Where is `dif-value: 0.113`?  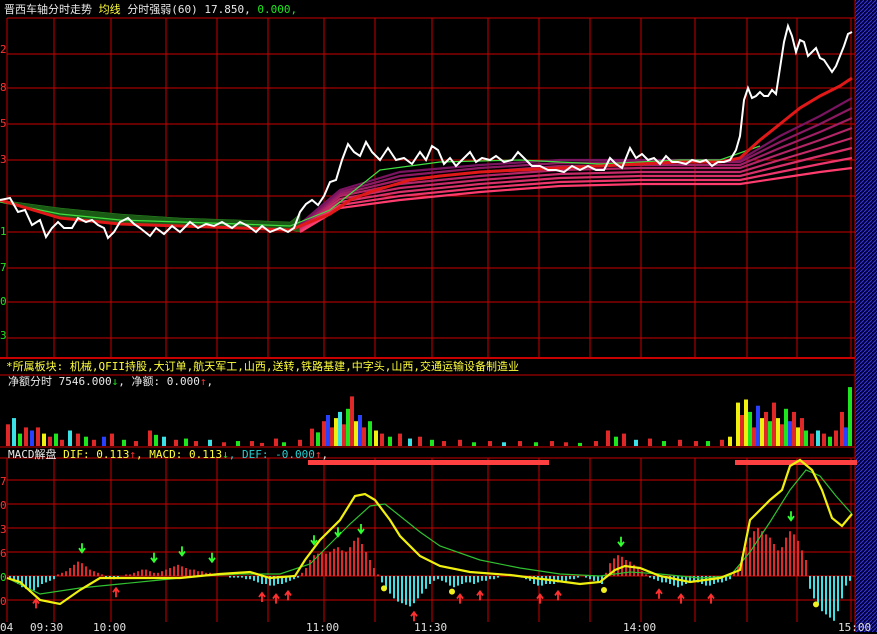
dif-value: 0.113 is located at coordinates (113, 454).